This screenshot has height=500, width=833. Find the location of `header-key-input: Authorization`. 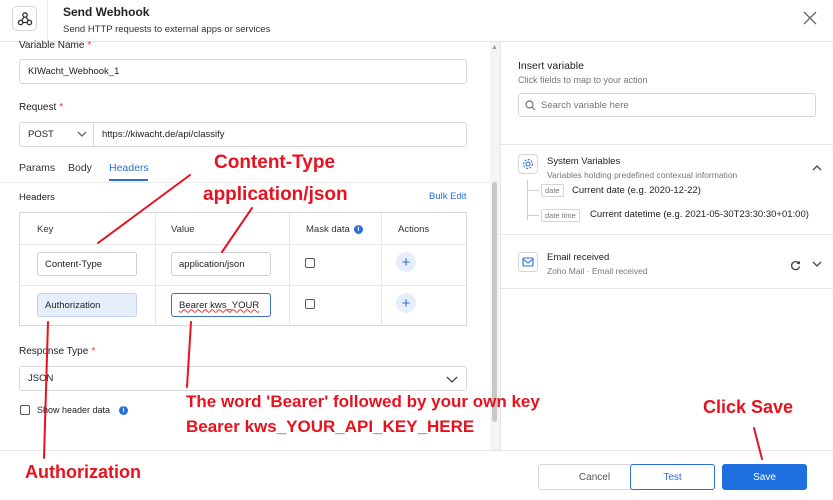

header-key-input: Authorization is located at coordinates (87, 305).